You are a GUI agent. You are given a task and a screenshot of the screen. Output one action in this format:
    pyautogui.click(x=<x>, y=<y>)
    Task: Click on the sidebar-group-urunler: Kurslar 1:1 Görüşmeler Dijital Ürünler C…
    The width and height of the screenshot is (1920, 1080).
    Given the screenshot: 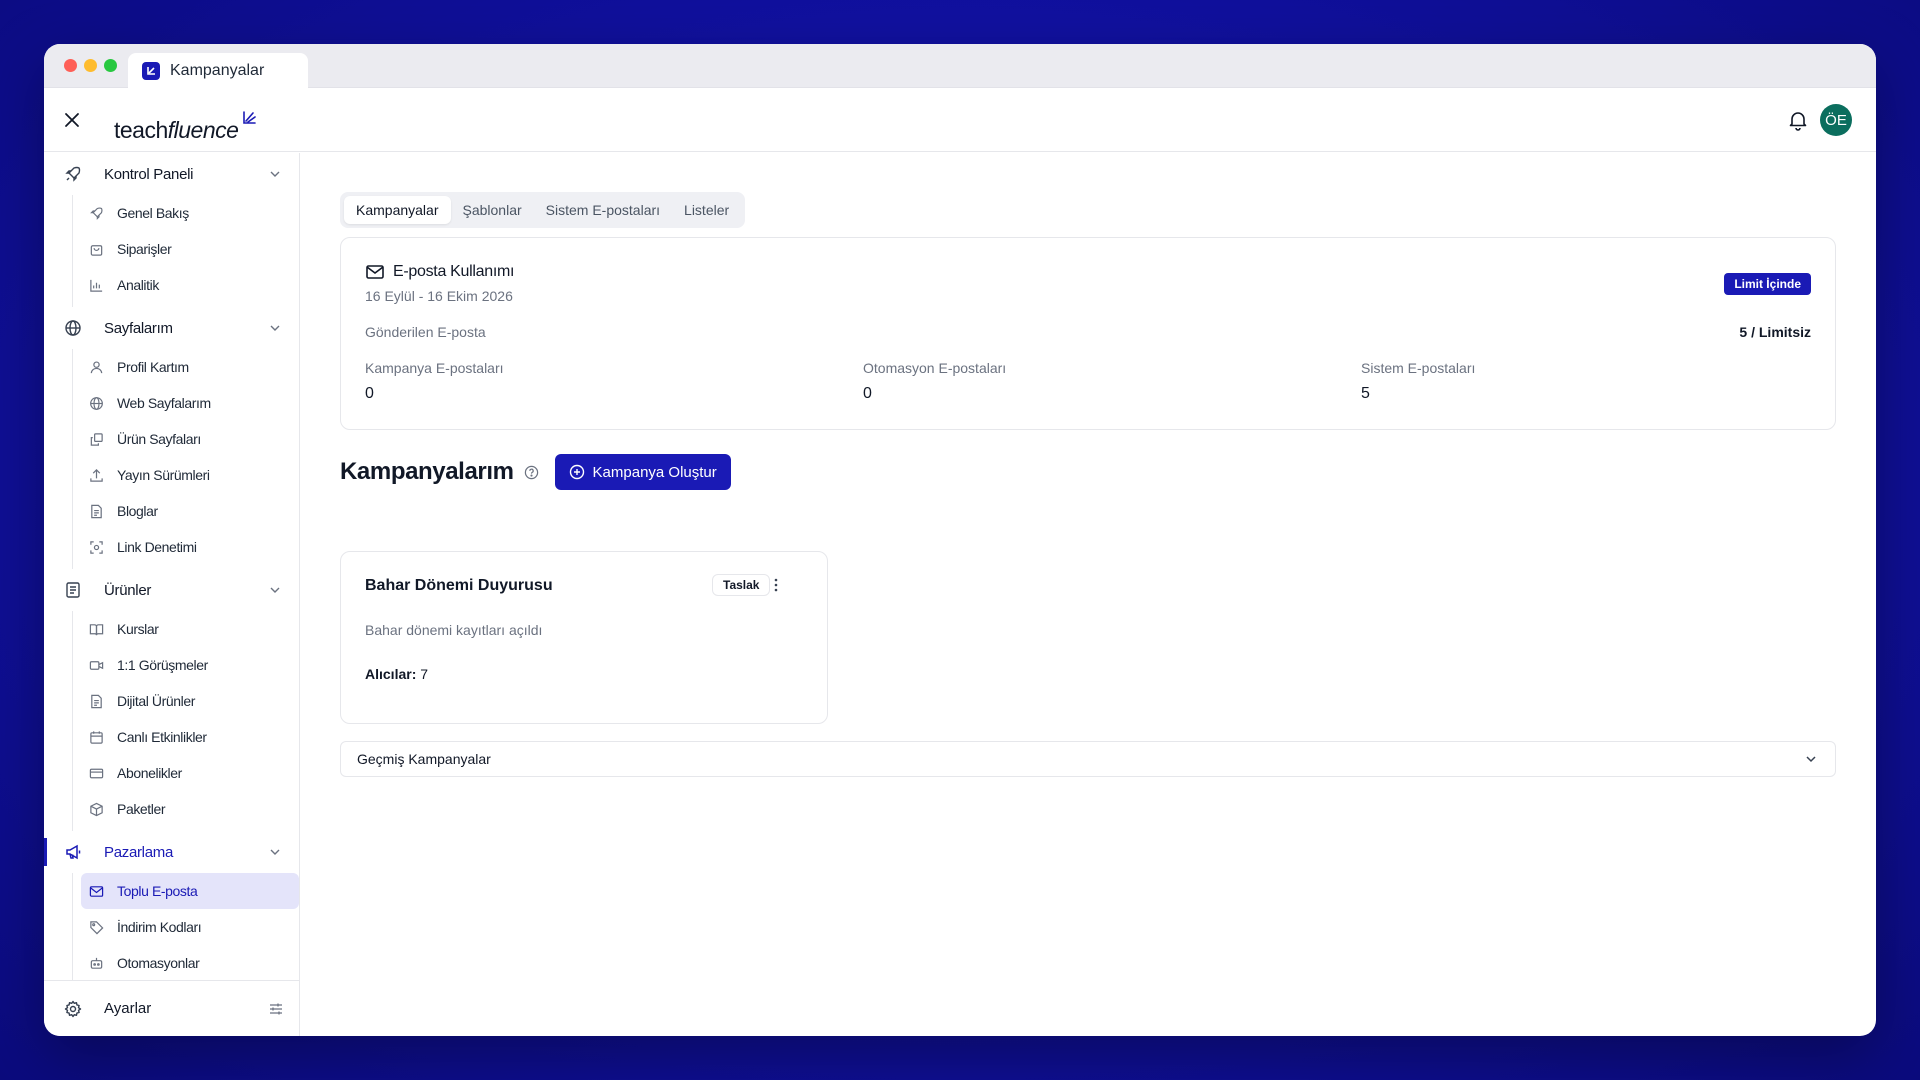 What is the action you would take?
    pyautogui.click(x=185, y=721)
    